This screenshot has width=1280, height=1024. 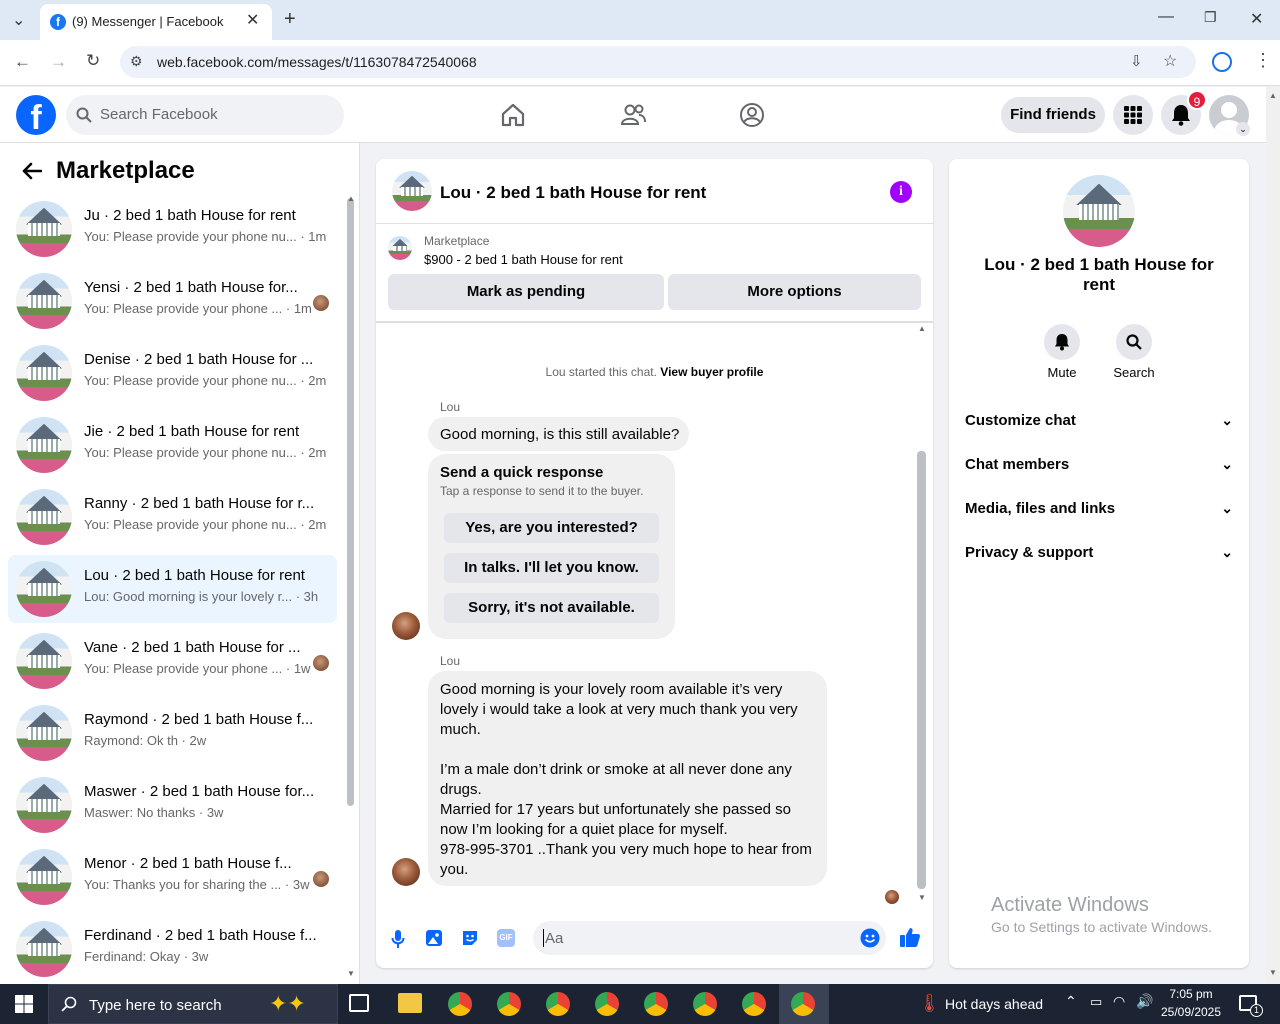 I want to click on taskbar-search: Type here to search ✦✦, so click(x=193, y=1004).